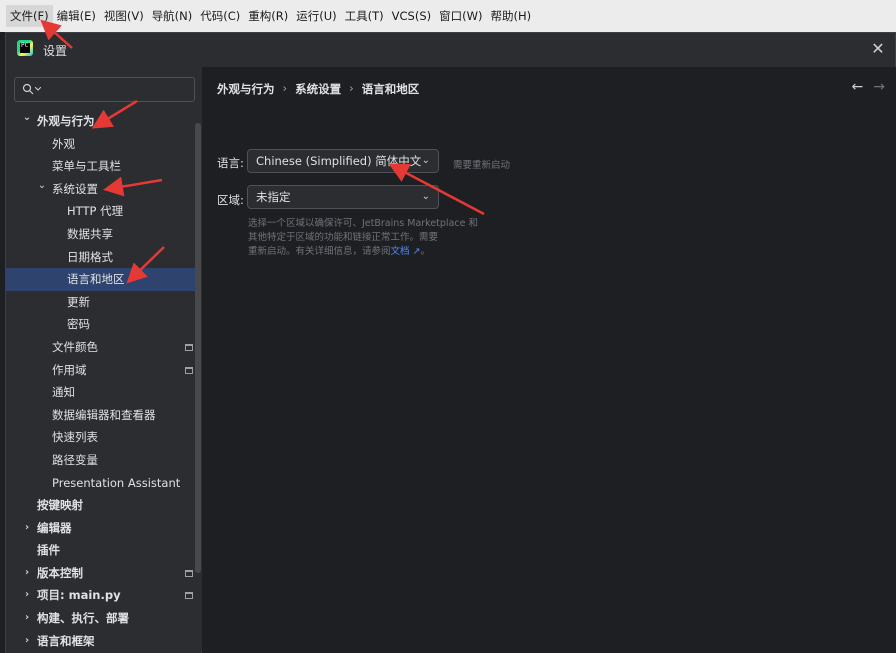 The image size is (896, 653). Describe the element at coordinates (858, 87) in the screenshot. I see `back-arrow-icon: ←` at that location.